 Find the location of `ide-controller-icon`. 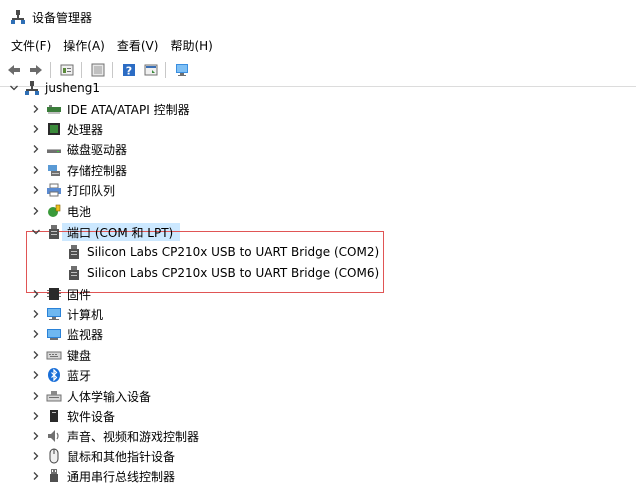

ide-controller-icon is located at coordinates (54, 109).